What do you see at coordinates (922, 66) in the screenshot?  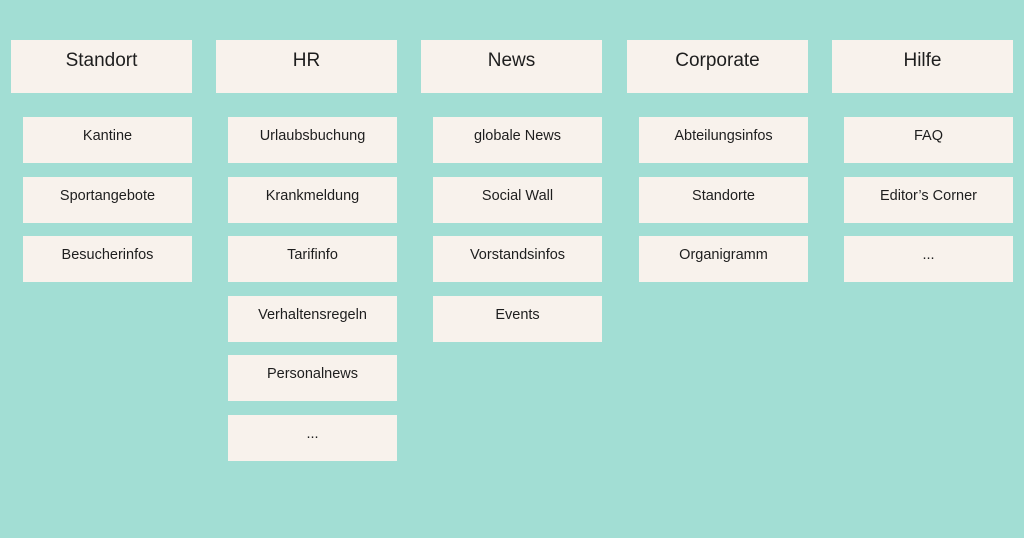 I see `category-header: Hilfe` at bounding box center [922, 66].